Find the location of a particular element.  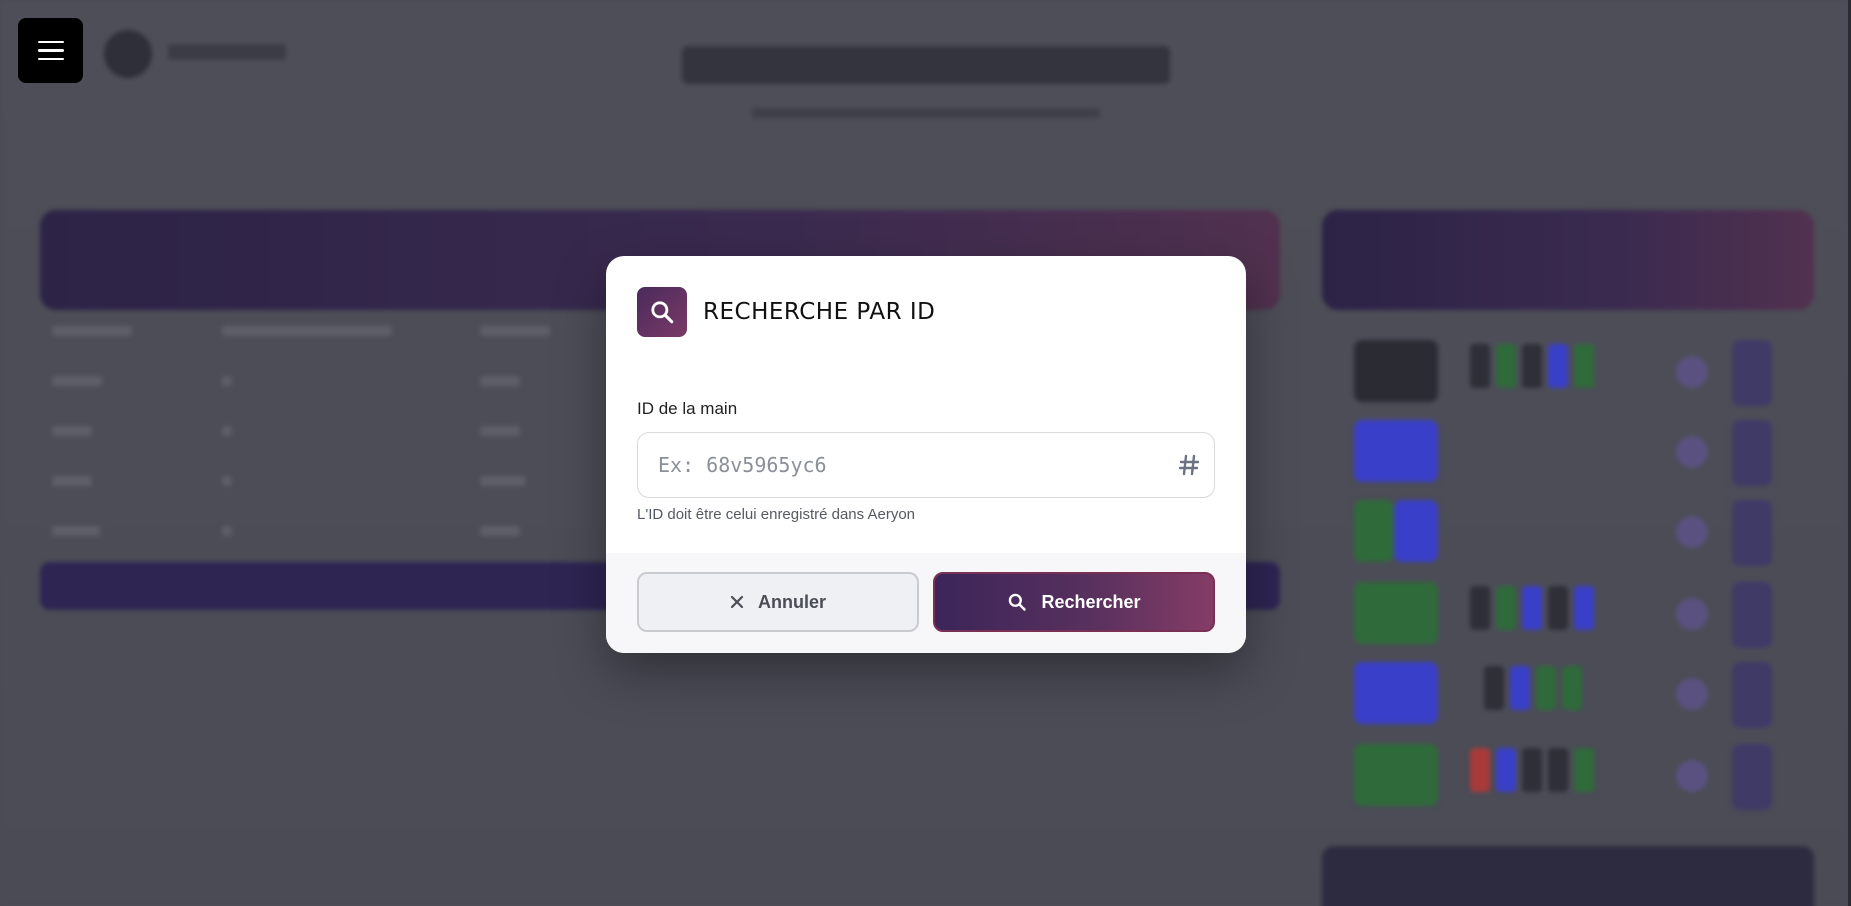

modal-title: RECHERCHE PAR ID is located at coordinates (819, 312).